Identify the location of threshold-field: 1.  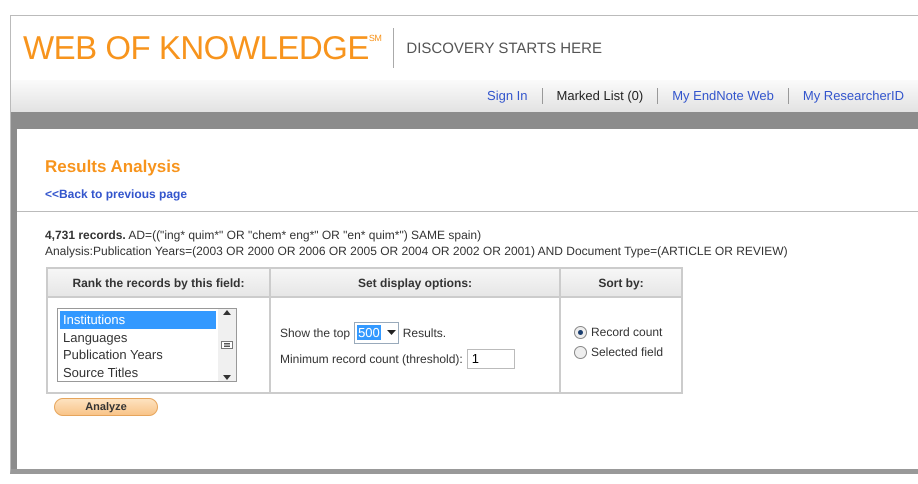
(490, 358).